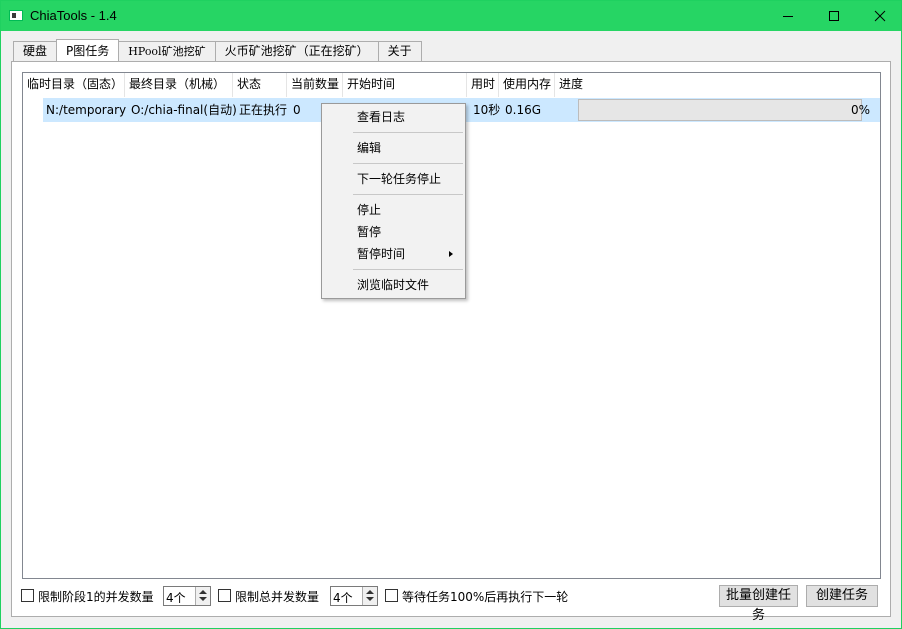 This screenshot has width=902, height=629. What do you see at coordinates (483, 85) in the screenshot?
I see `column-elapsed: 用时` at bounding box center [483, 85].